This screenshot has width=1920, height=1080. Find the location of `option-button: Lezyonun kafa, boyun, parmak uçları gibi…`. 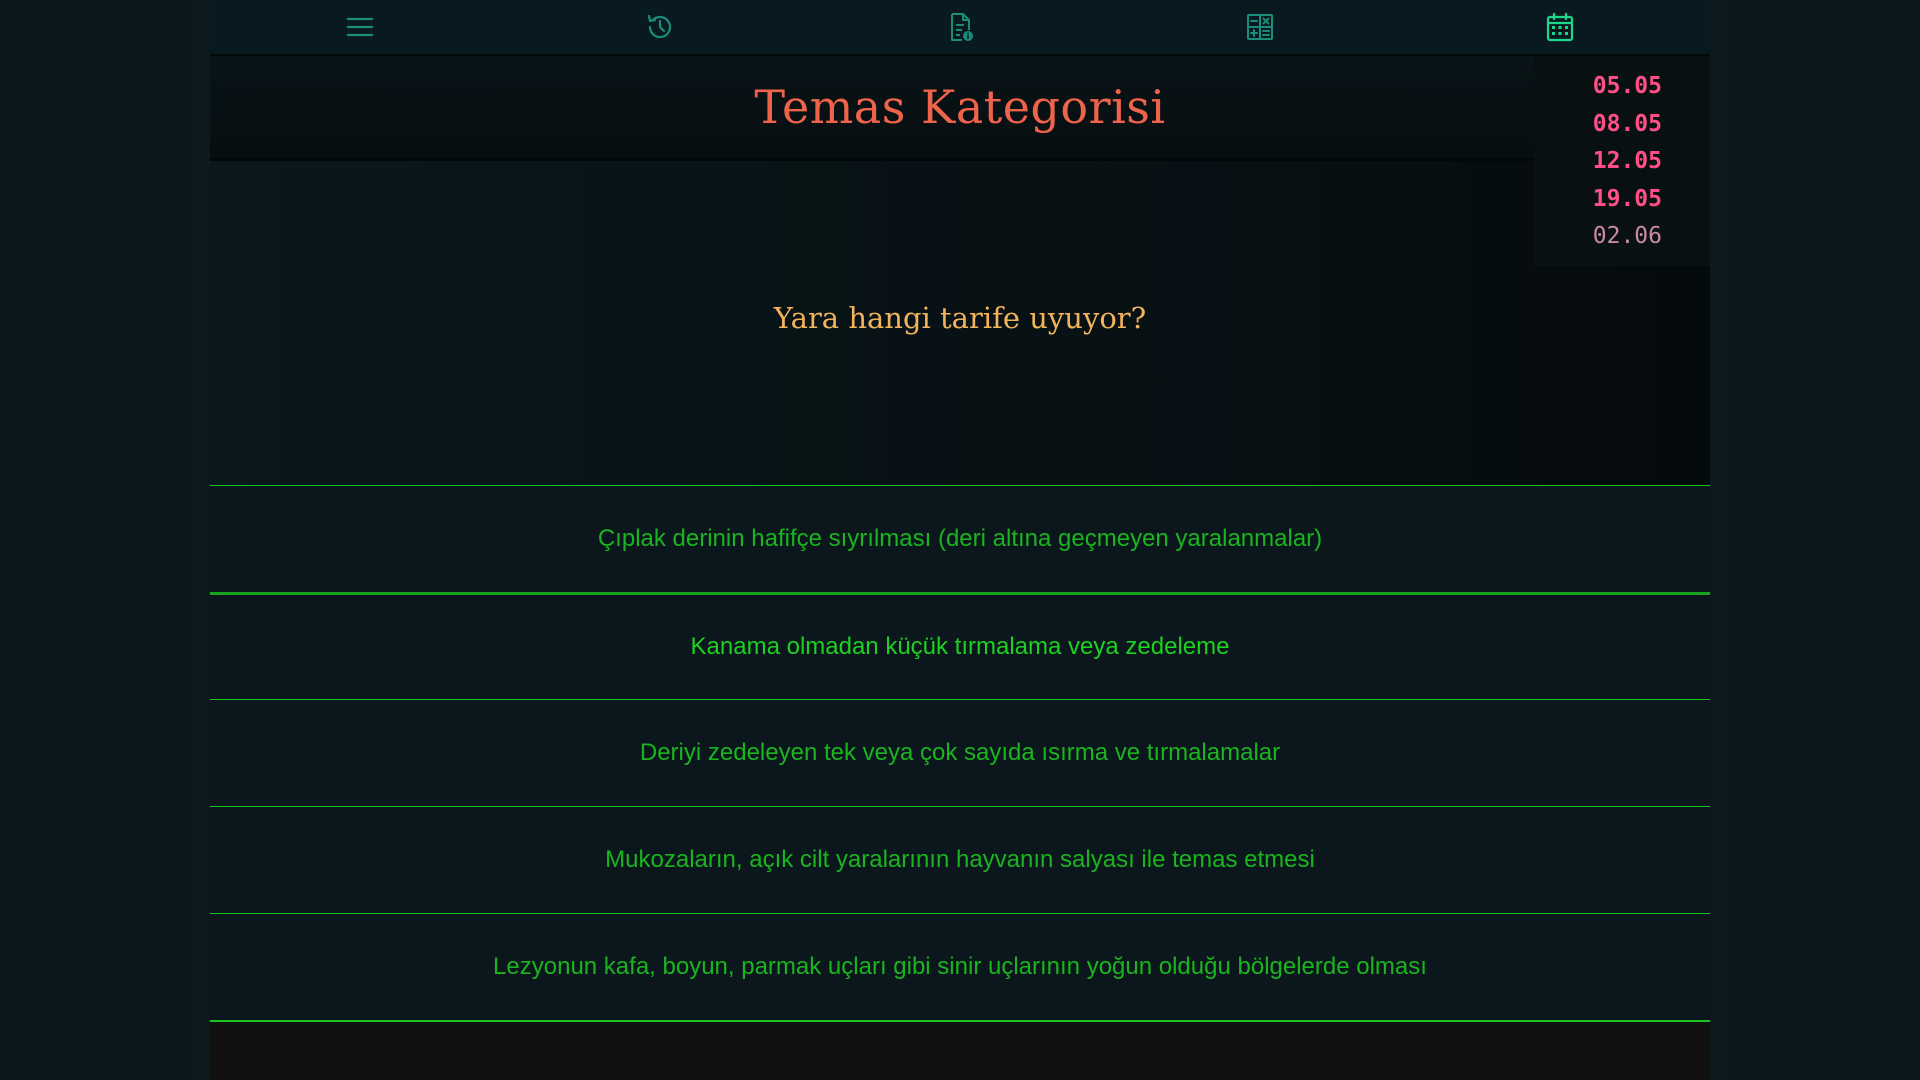

option-button: Lezyonun kafa, boyun, parmak uçları gibi… is located at coordinates (960, 966).